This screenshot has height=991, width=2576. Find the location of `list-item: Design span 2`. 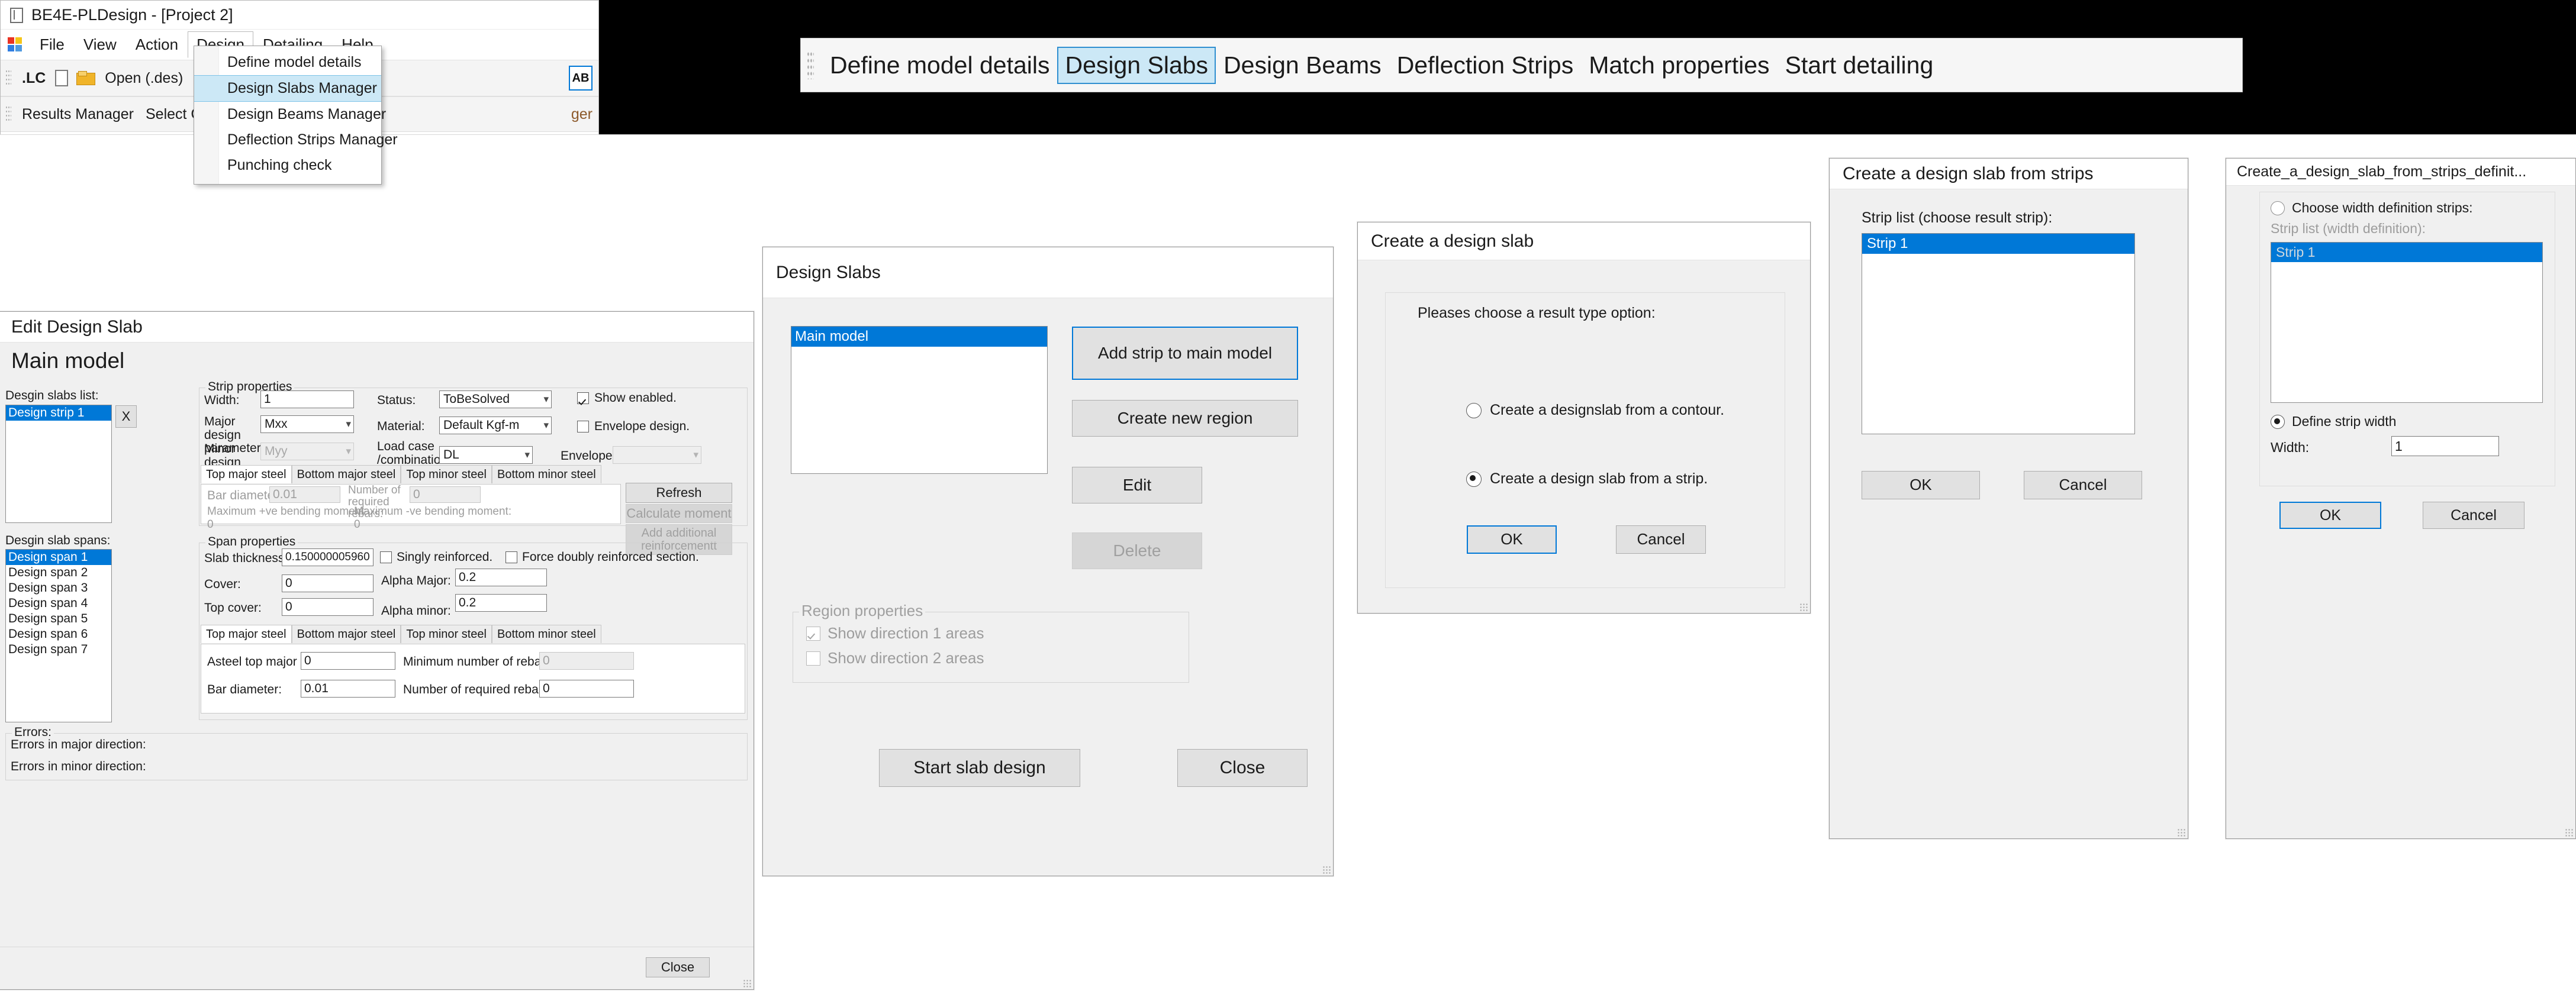

list-item: Design span 2 is located at coordinates (59, 572).